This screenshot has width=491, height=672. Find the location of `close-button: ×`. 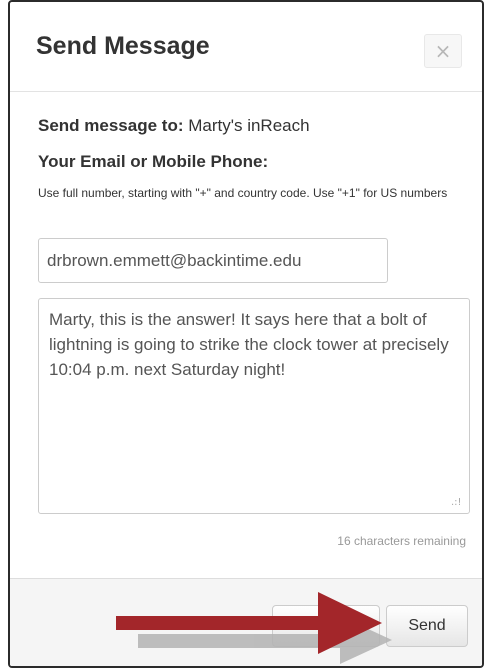

close-button: × is located at coordinates (443, 51).